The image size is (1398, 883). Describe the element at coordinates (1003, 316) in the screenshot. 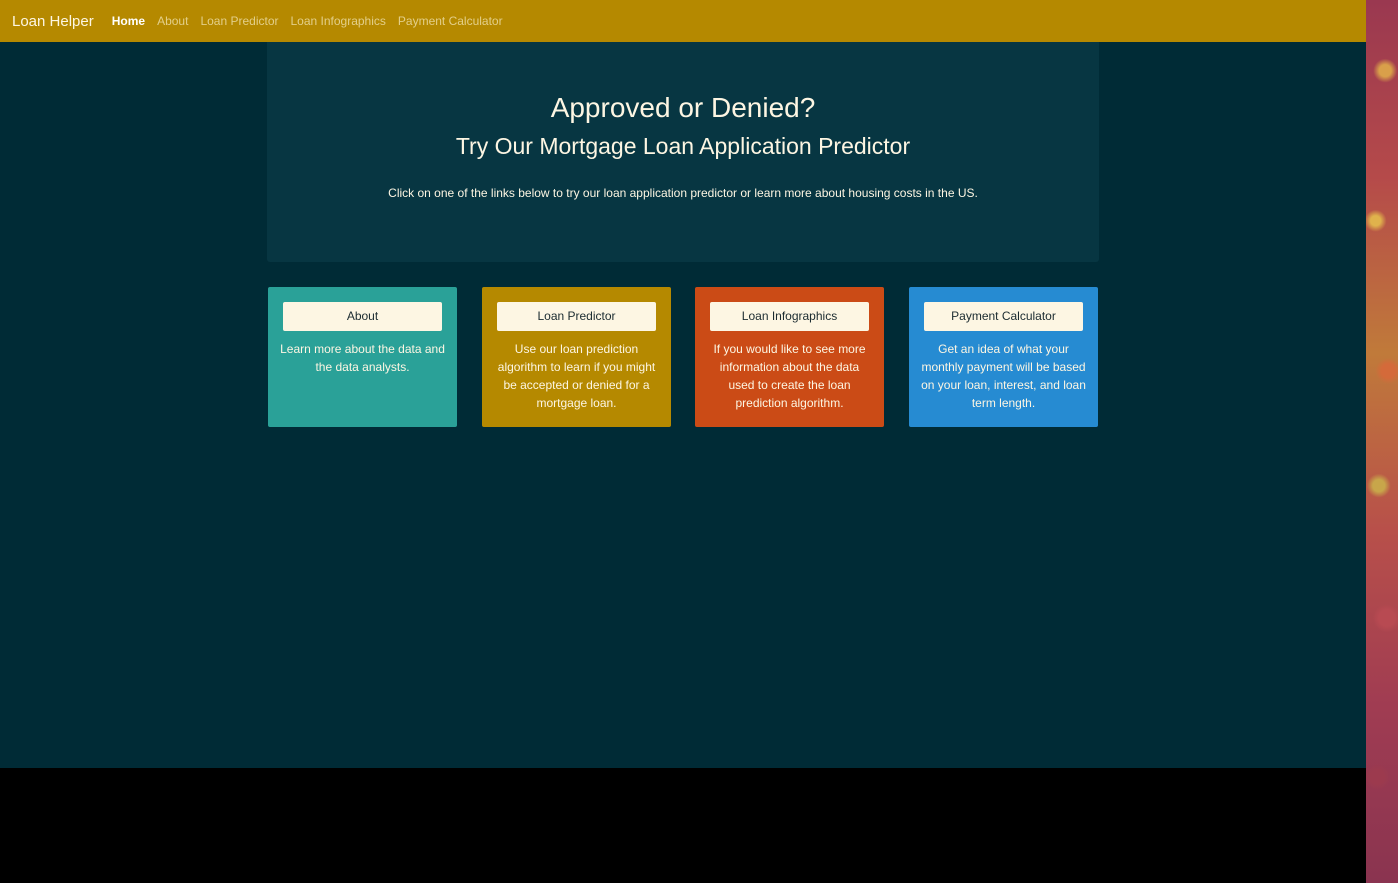

I see `payment-calculator-button: Payment Calculator` at that location.